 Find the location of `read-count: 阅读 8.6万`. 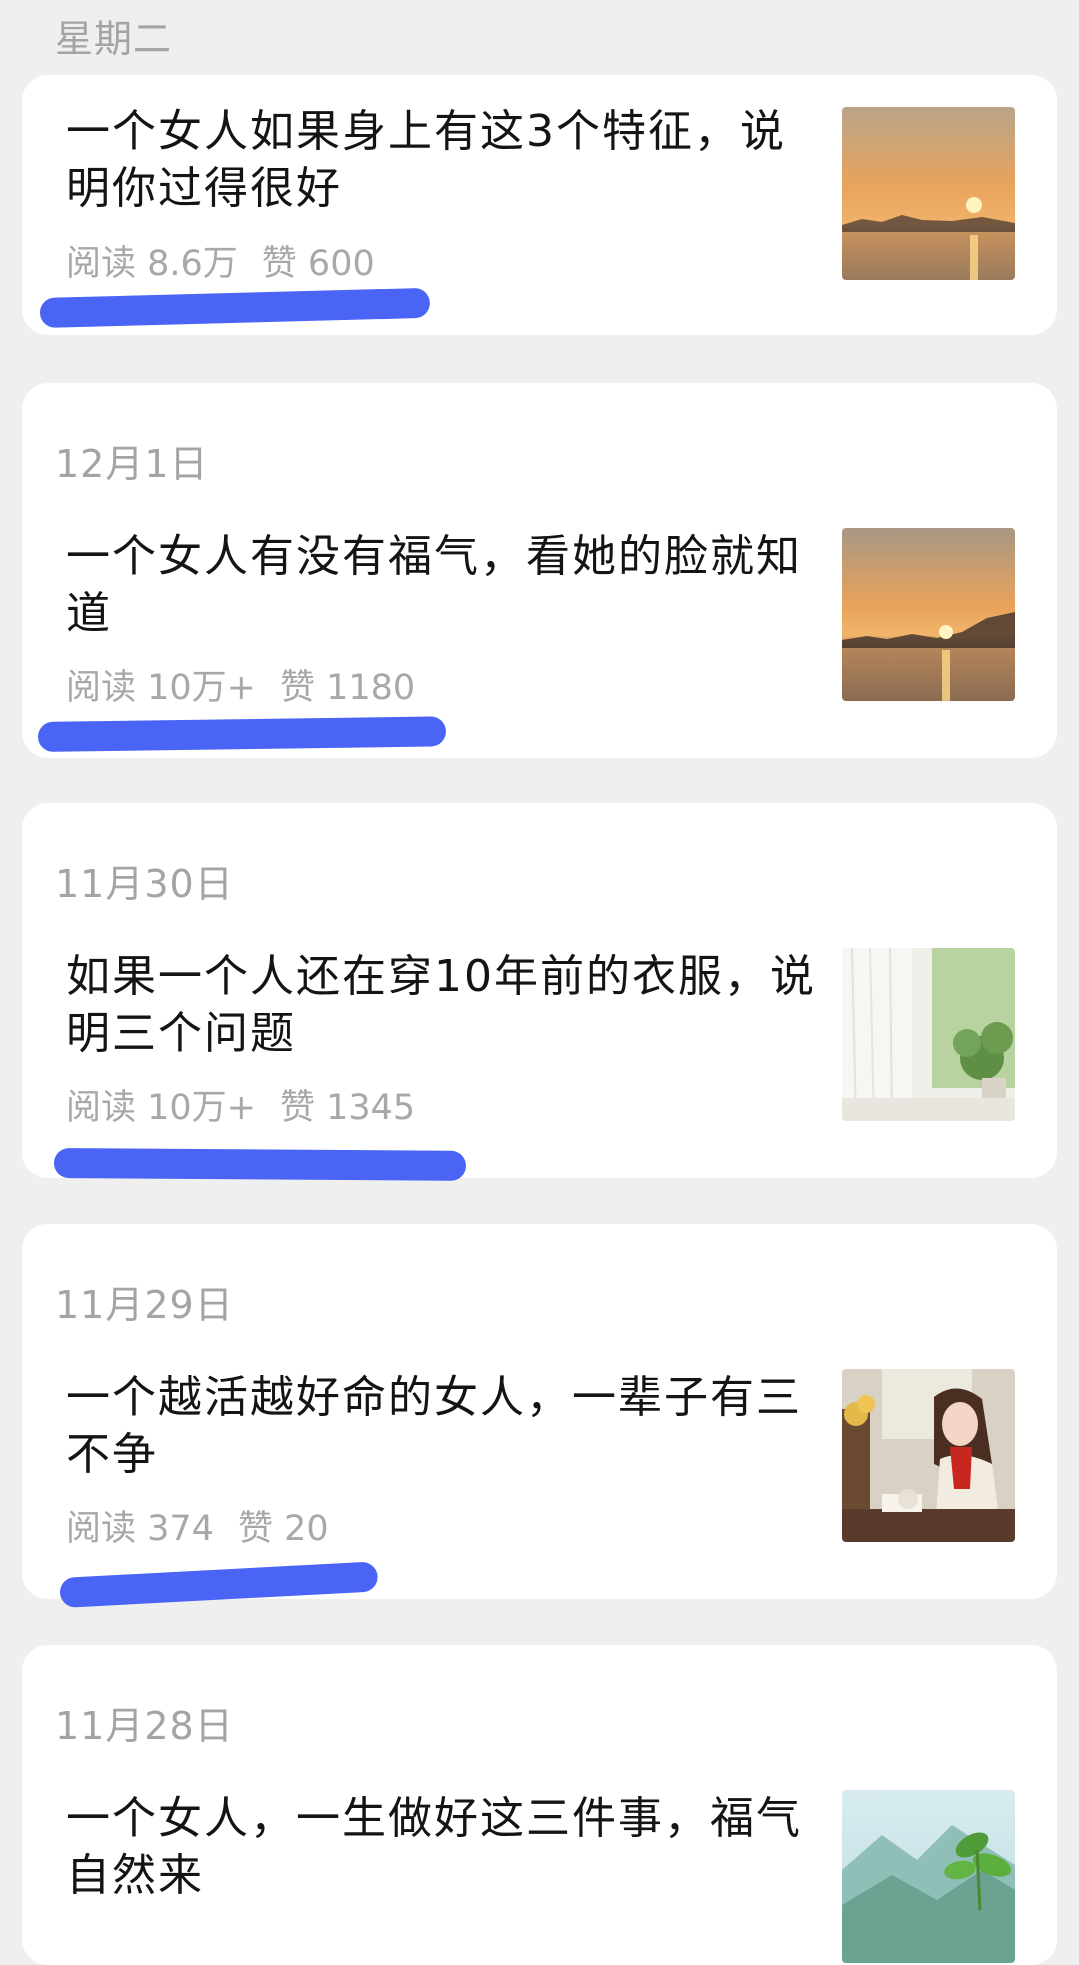

read-count: 阅读 8.6万 is located at coordinates (152, 264).